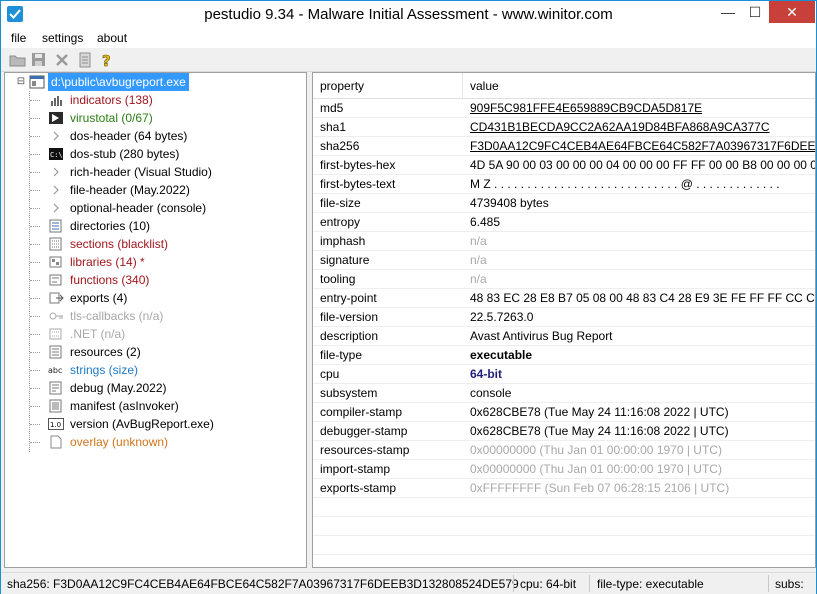 The height and width of the screenshot is (594, 817). Describe the element at coordinates (484, 86) in the screenshot. I see `column-header-value: value` at that location.